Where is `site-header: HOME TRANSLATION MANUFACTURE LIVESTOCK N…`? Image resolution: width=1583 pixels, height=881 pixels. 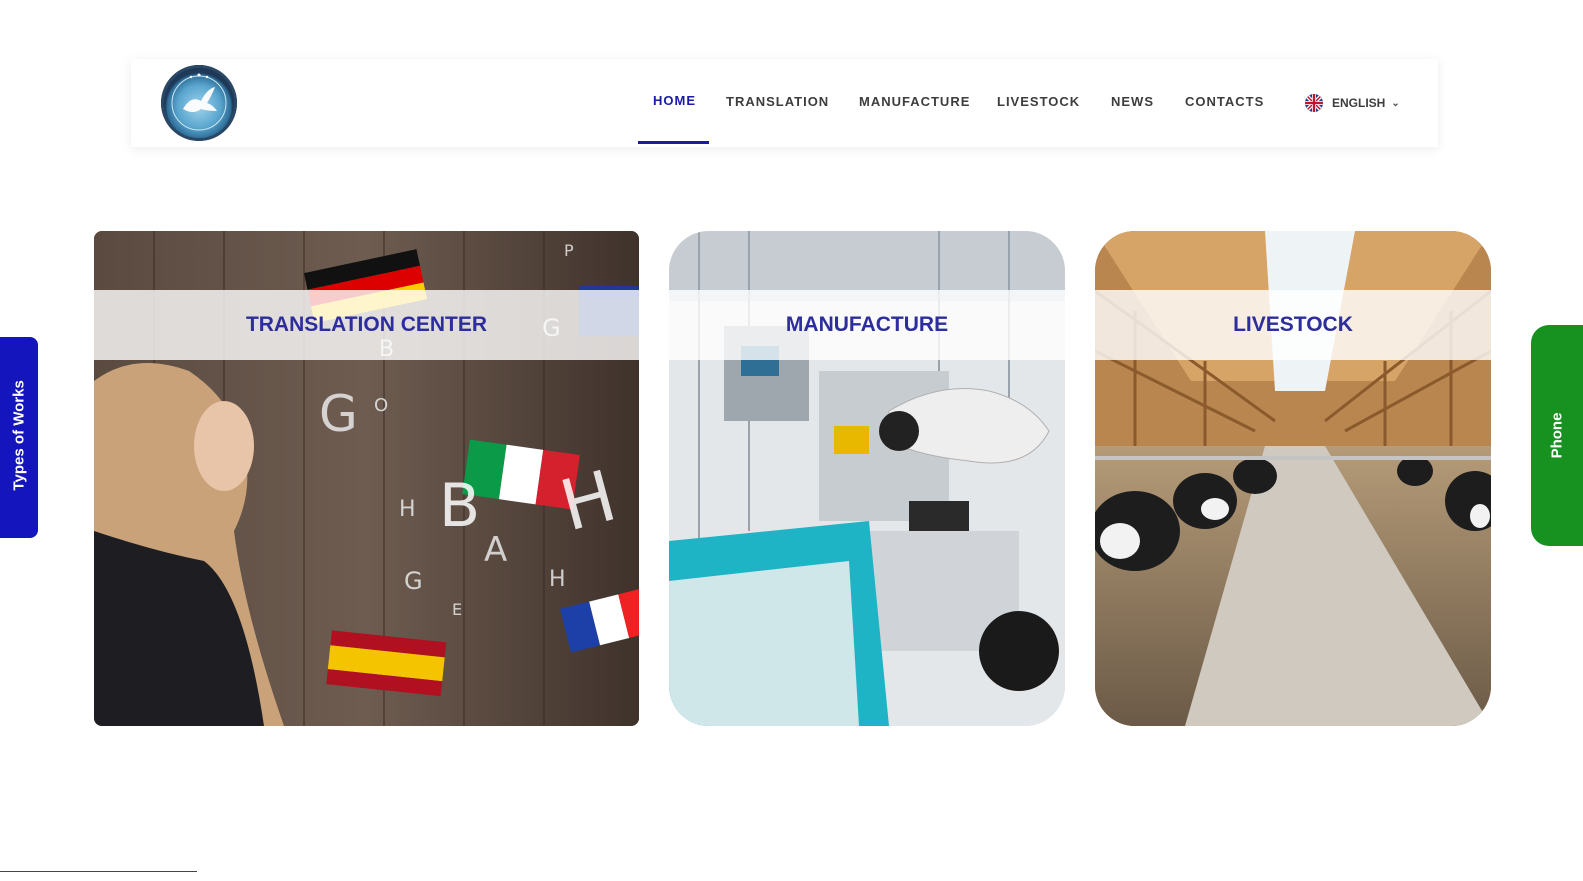 site-header: HOME TRANSLATION MANUFACTURE LIVESTOCK N… is located at coordinates (784, 103).